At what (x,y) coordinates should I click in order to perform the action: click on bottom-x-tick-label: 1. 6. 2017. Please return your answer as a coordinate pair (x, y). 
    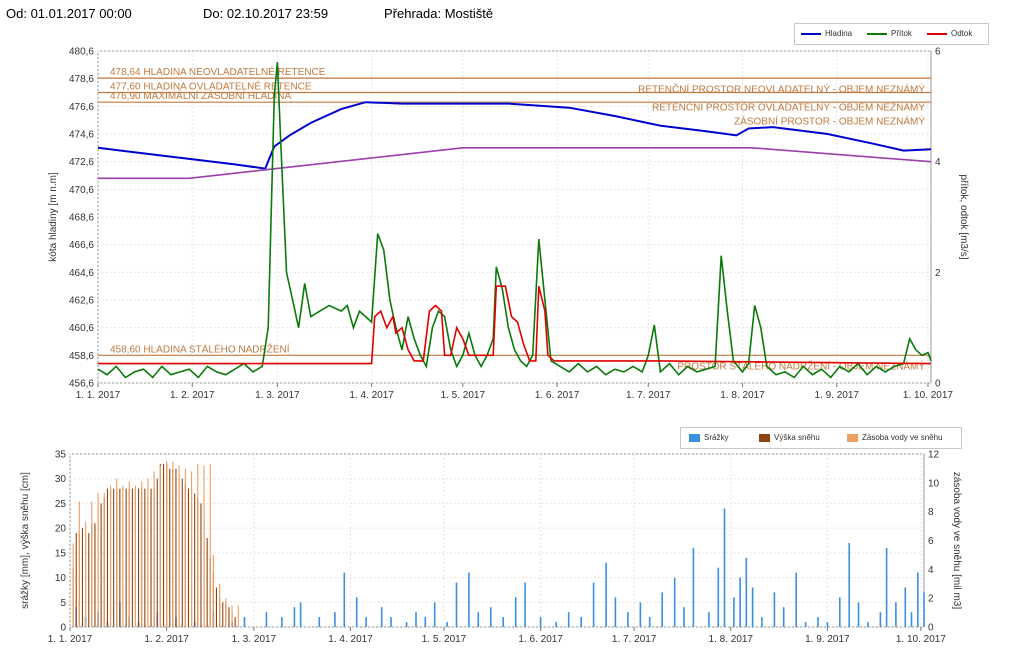
    Looking at the image, I should click on (540, 639).